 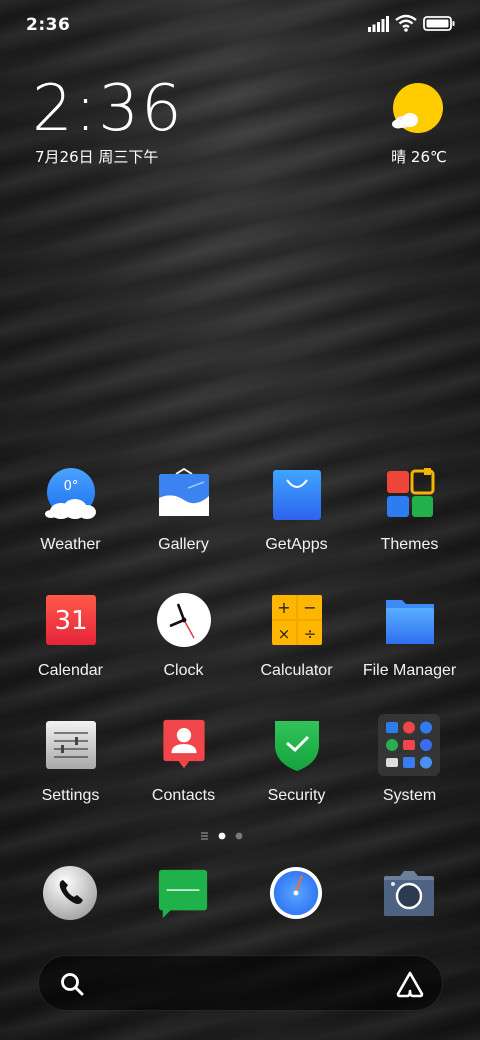 What do you see at coordinates (410, 622) in the screenshot?
I see `folder-icon` at bounding box center [410, 622].